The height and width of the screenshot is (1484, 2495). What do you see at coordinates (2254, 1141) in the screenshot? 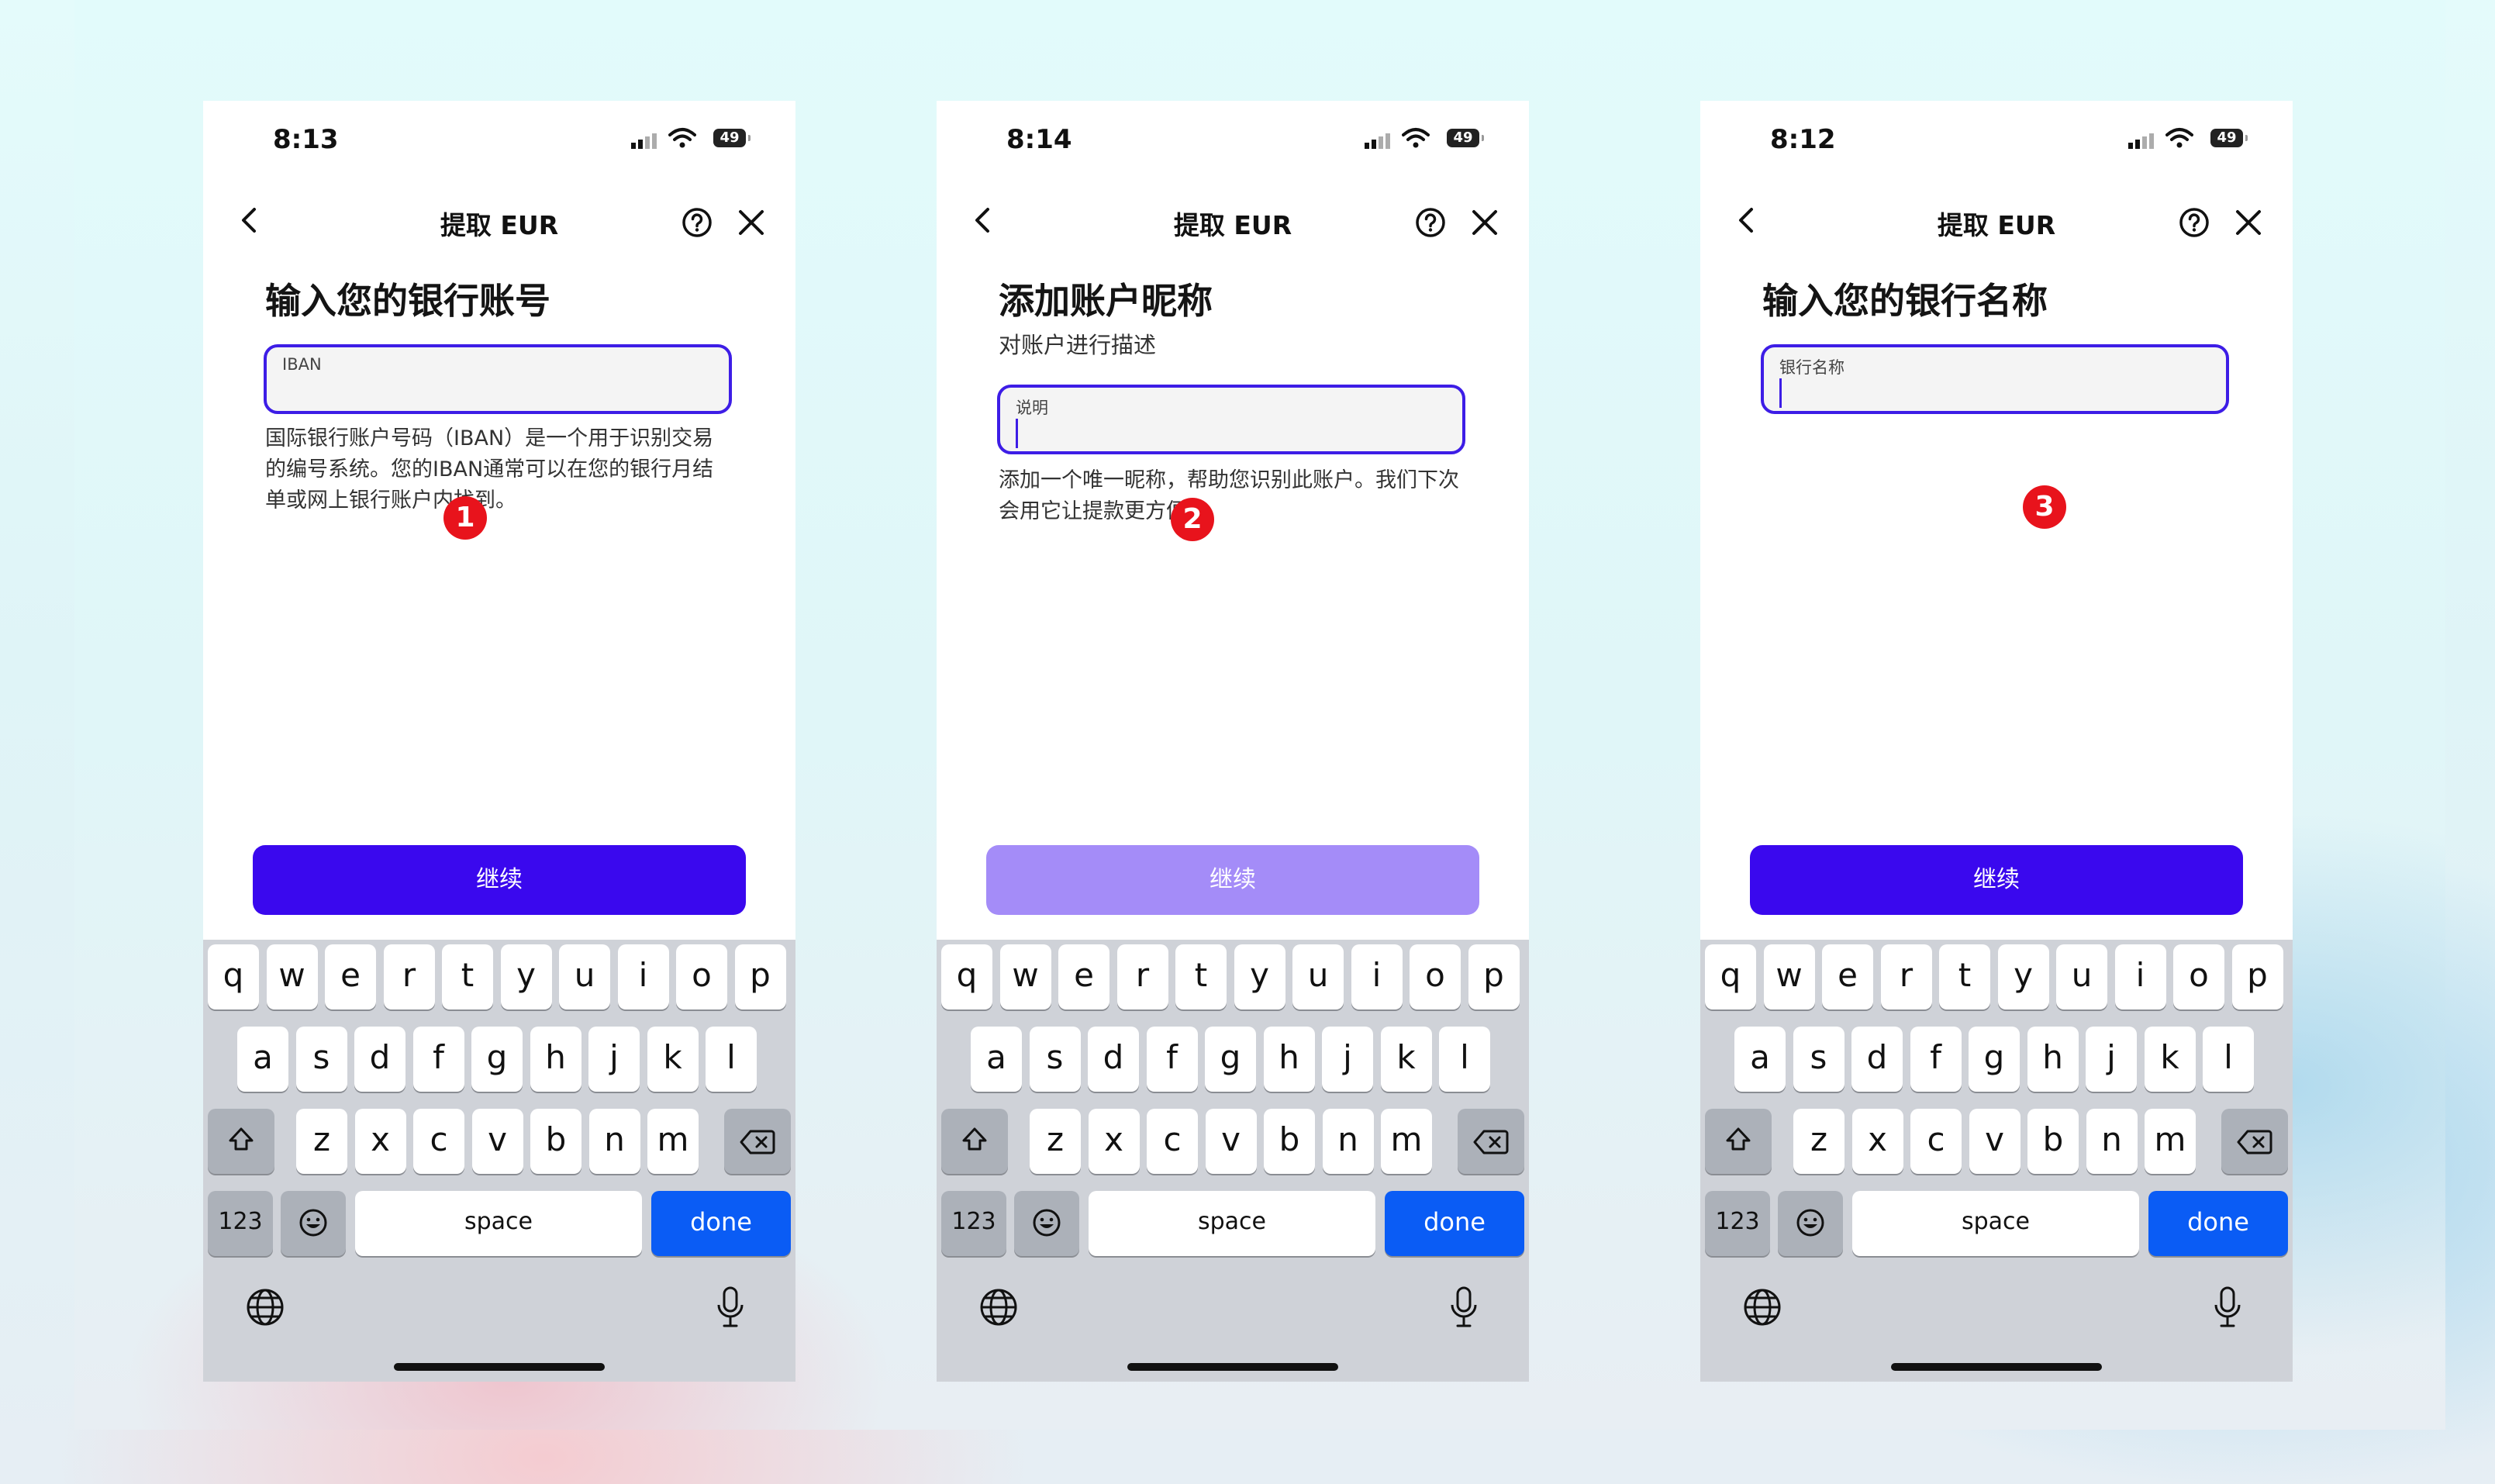
I see `backspace-icon` at bounding box center [2254, 1141].